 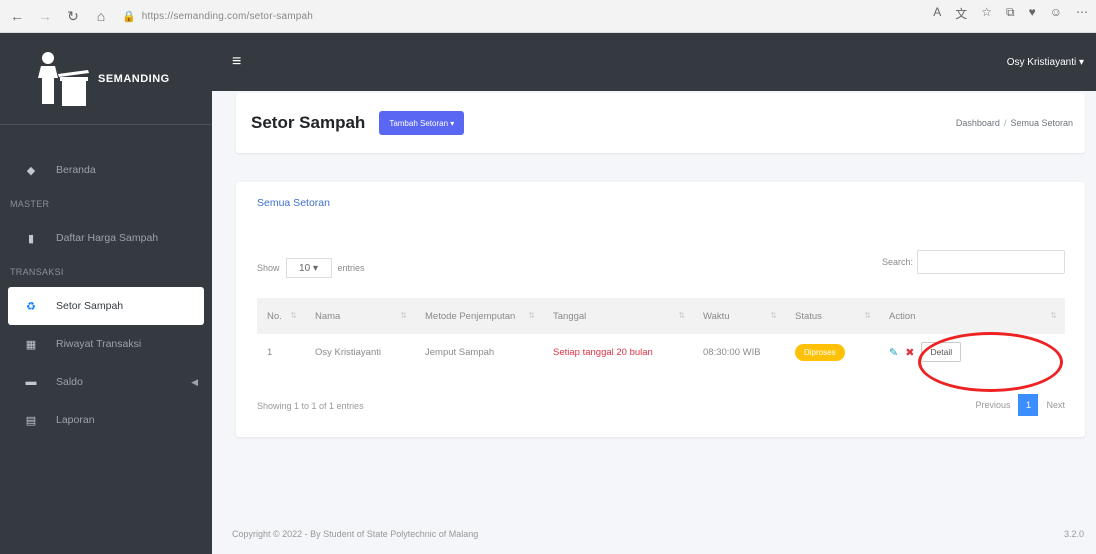 What do you see at coordinates (31, 420) in the screenshot?
I see `report-icon: ▤` at bounding box center [31, 420].